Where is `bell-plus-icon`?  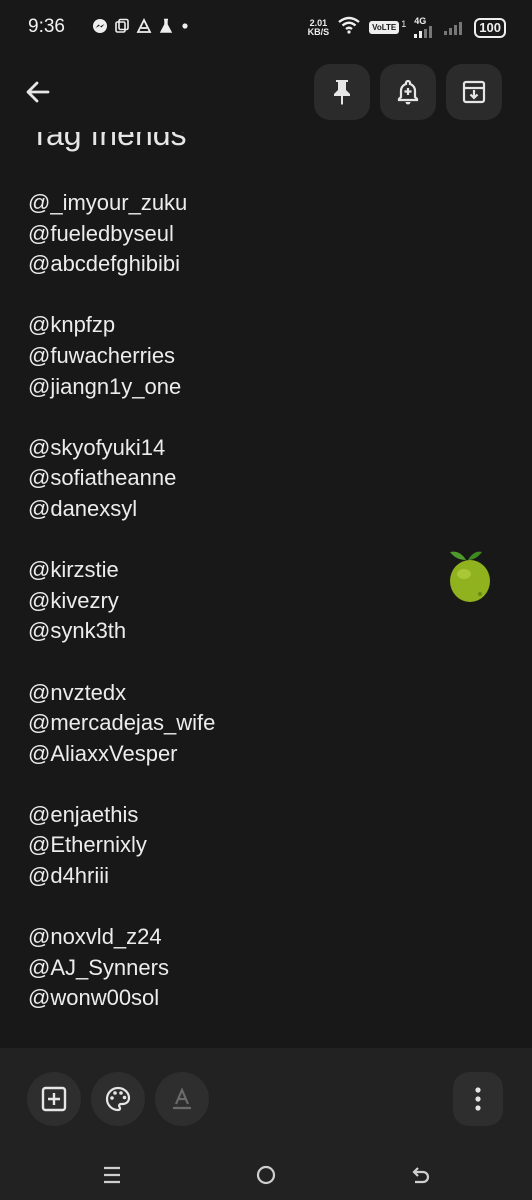 bell-plus-icon is located at coordinates (408, 92).